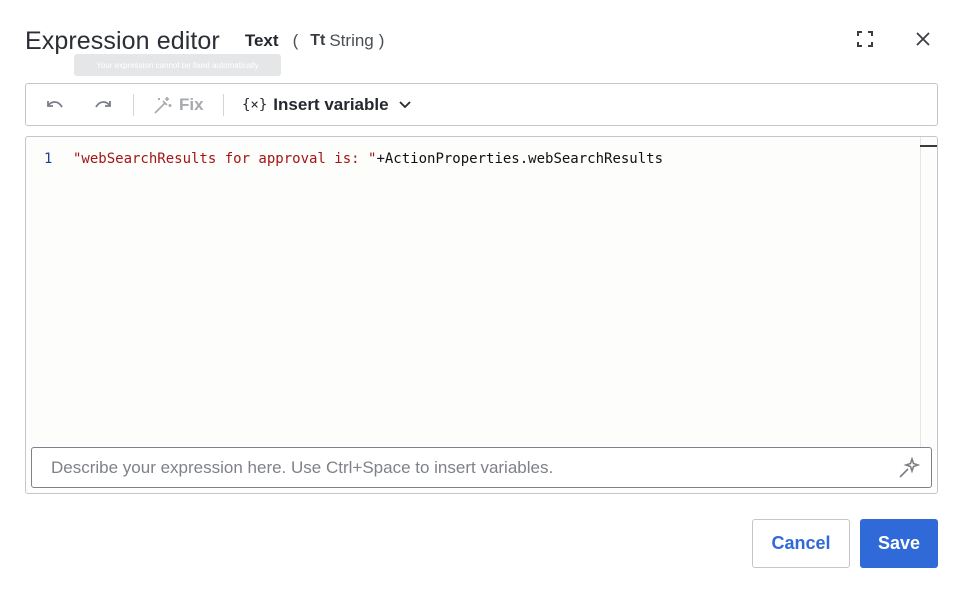  I want to click on paren-close: ), so click(381, 40).